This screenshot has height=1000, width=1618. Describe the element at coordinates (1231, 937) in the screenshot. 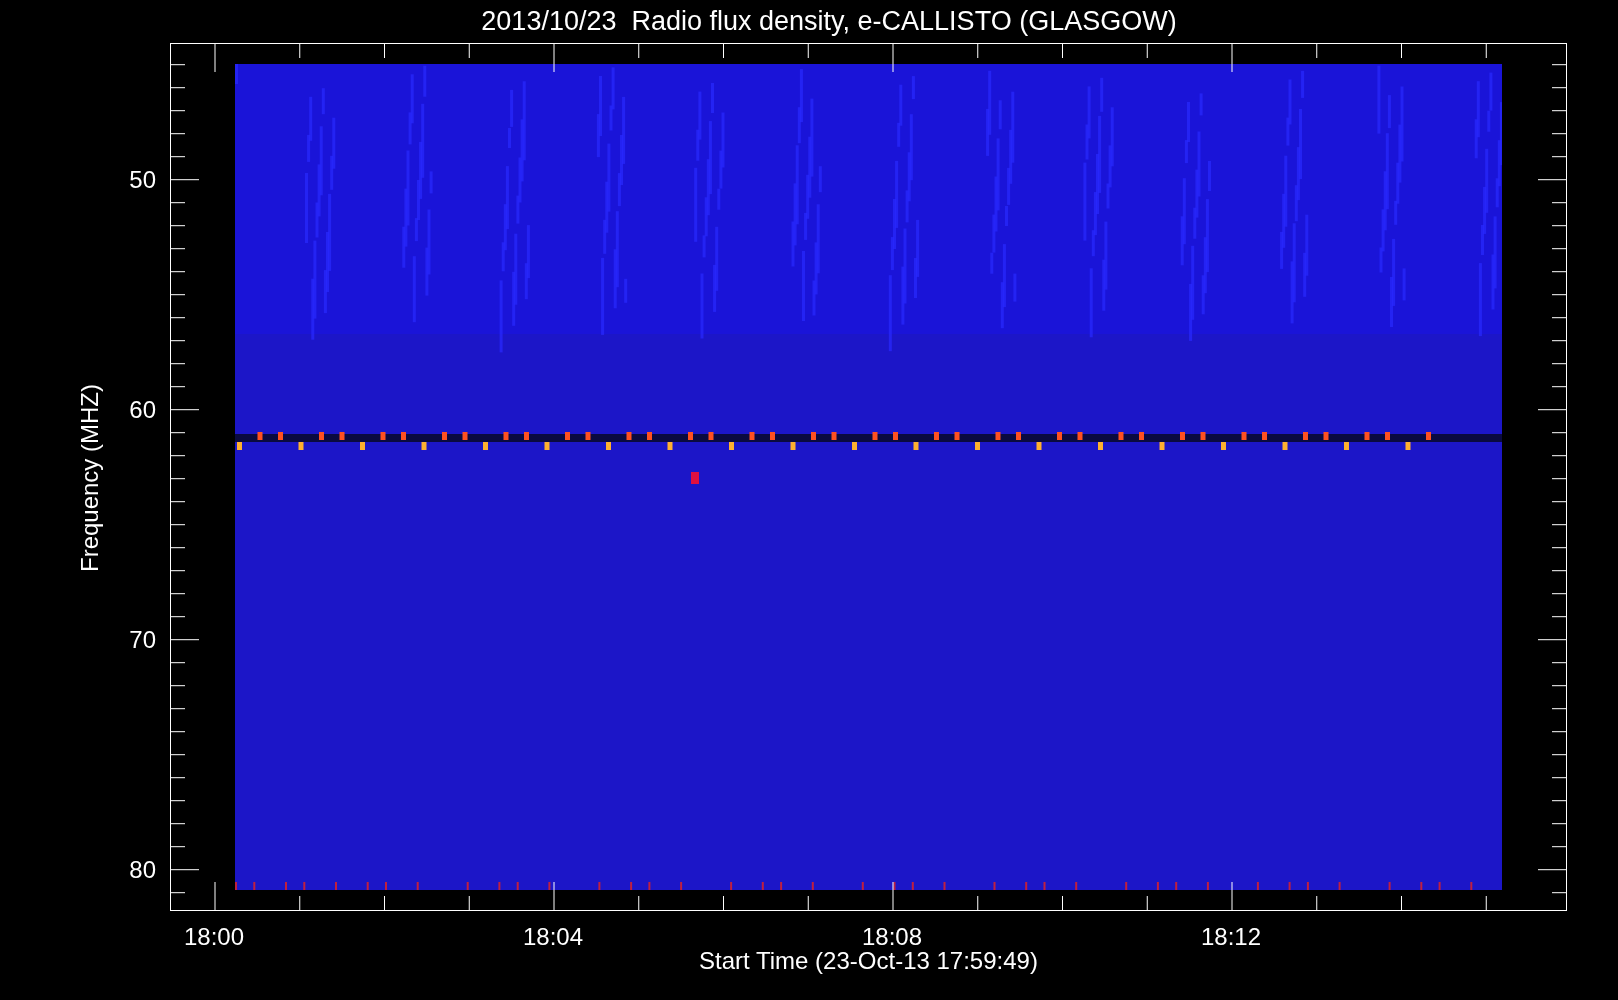

I see `x-tick-label: 18:12` at that location.